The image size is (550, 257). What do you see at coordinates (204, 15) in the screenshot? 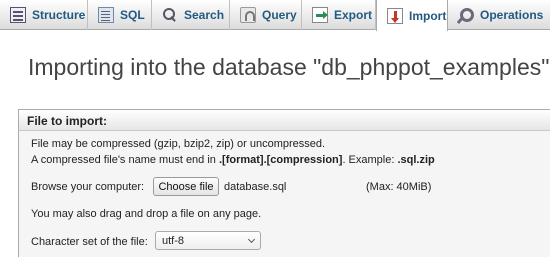
I see `tab-label: Search` at bounding box center [204, 15].